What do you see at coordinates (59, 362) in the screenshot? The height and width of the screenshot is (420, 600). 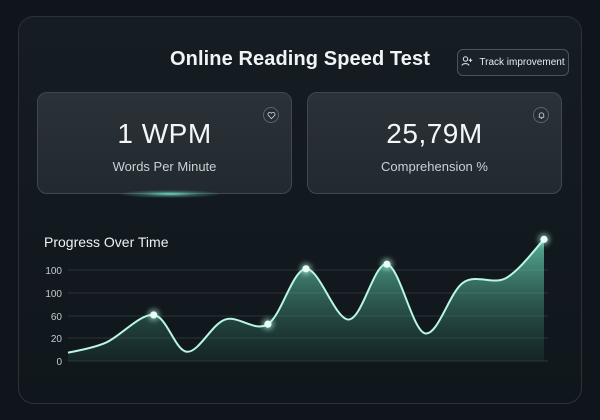 I see `y-tick-label: 0` at bounding box center [59, 362].